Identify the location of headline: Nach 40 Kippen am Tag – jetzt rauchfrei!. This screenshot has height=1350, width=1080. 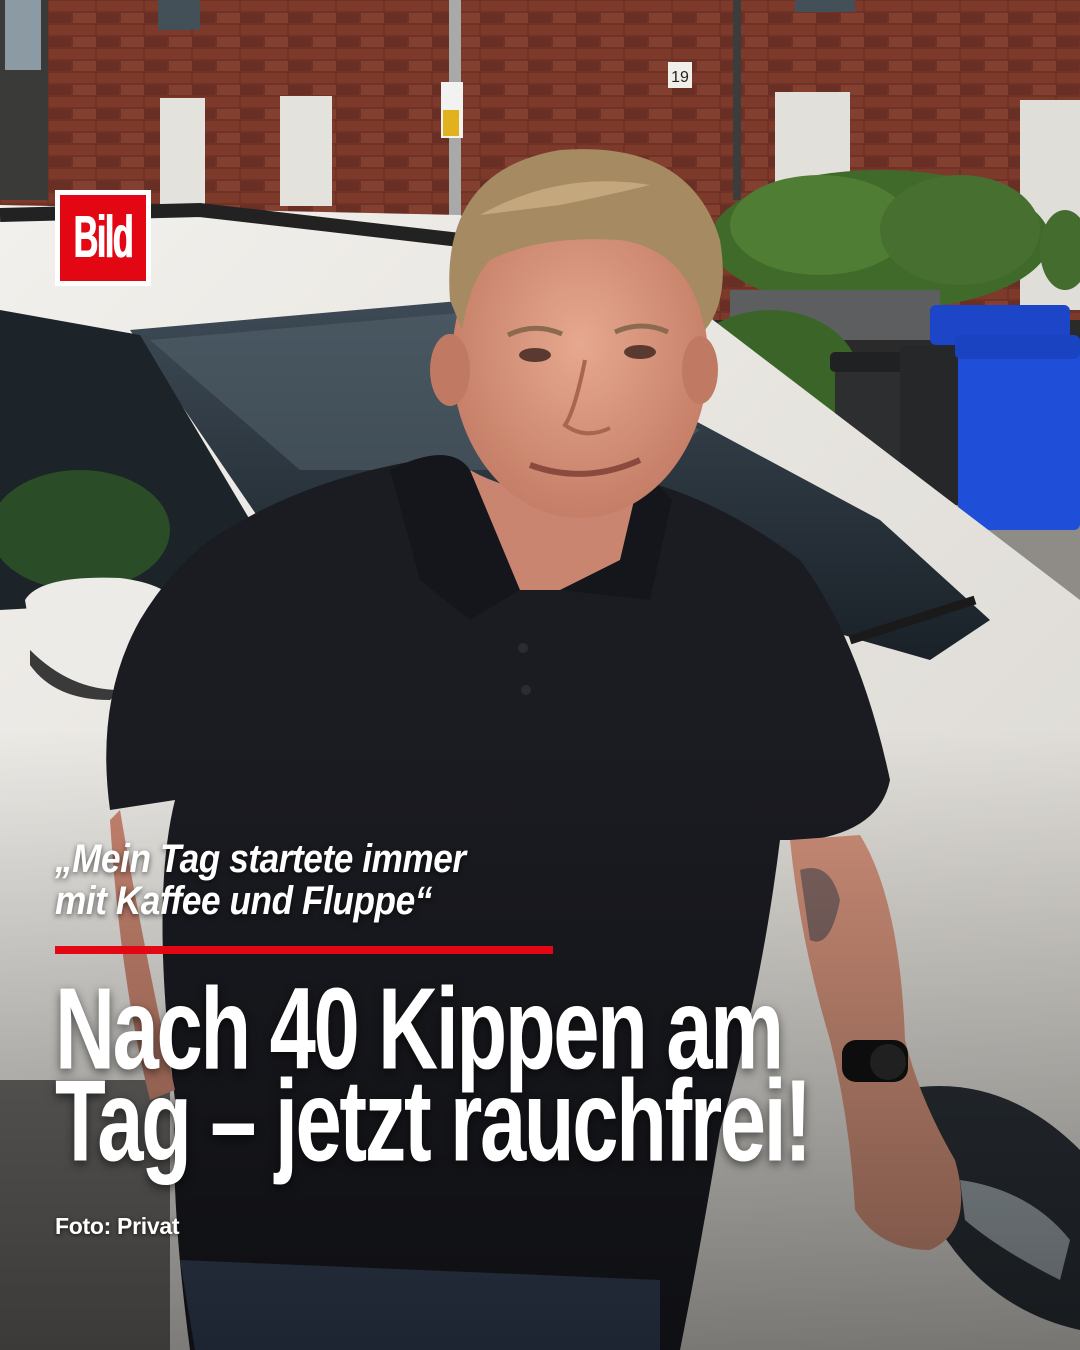
(535, 1075).